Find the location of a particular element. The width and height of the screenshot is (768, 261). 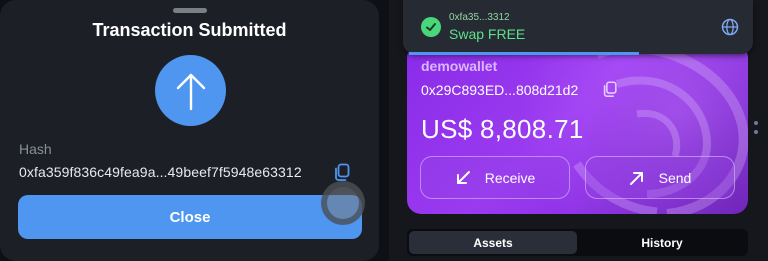

sheet-title: Transaction Submitted is located at coordinates (189, 30).